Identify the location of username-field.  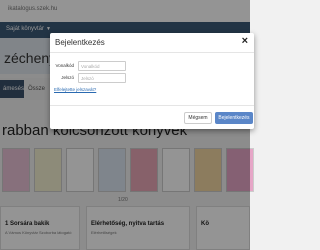
(102, 66).